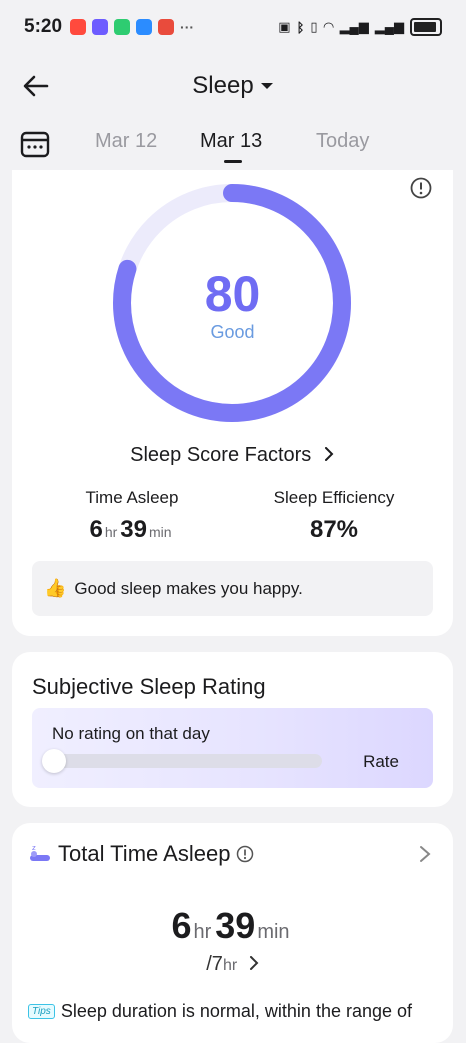  I want to click on page-title-dropdown: Sleep, so click(232, 86).